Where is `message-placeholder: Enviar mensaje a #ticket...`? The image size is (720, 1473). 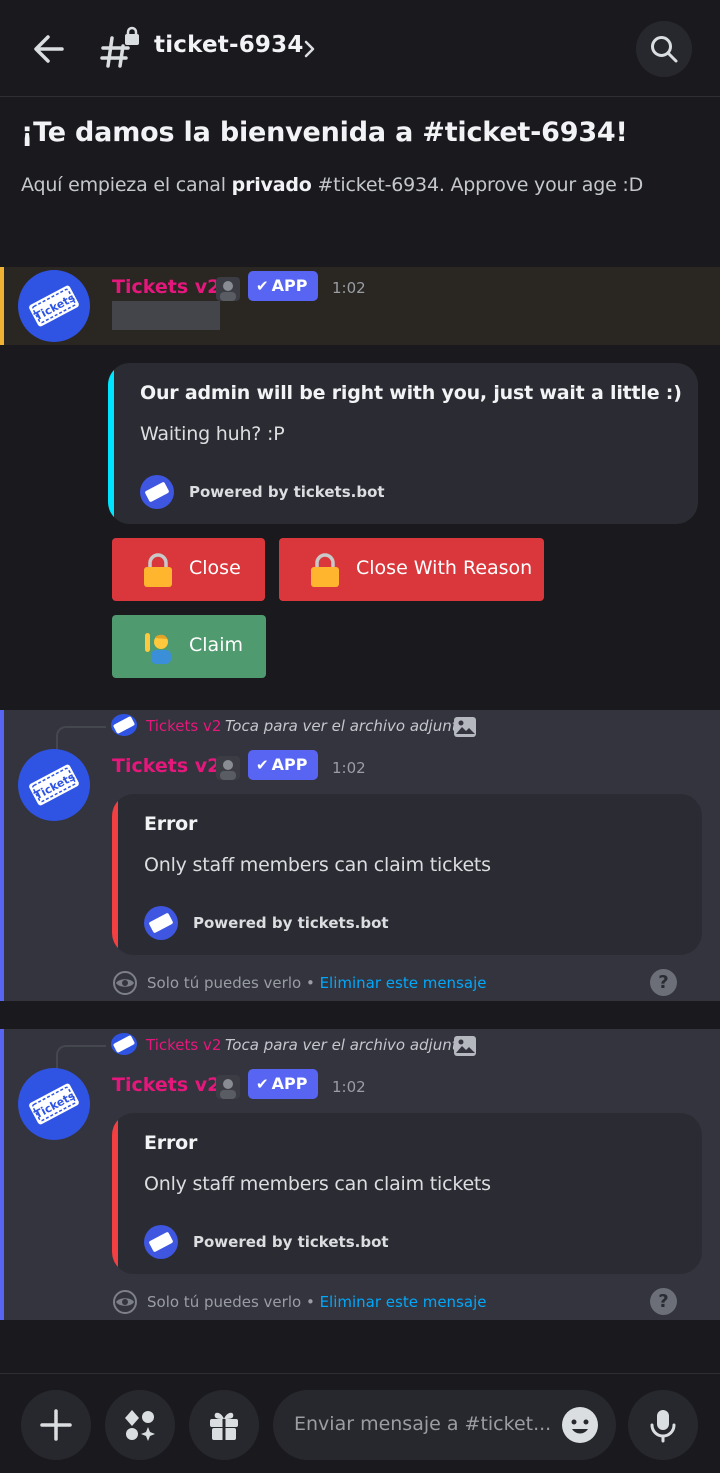
message-placeholder: Enviar mensaje a #ticket... is located at coordinates (423, 1424).